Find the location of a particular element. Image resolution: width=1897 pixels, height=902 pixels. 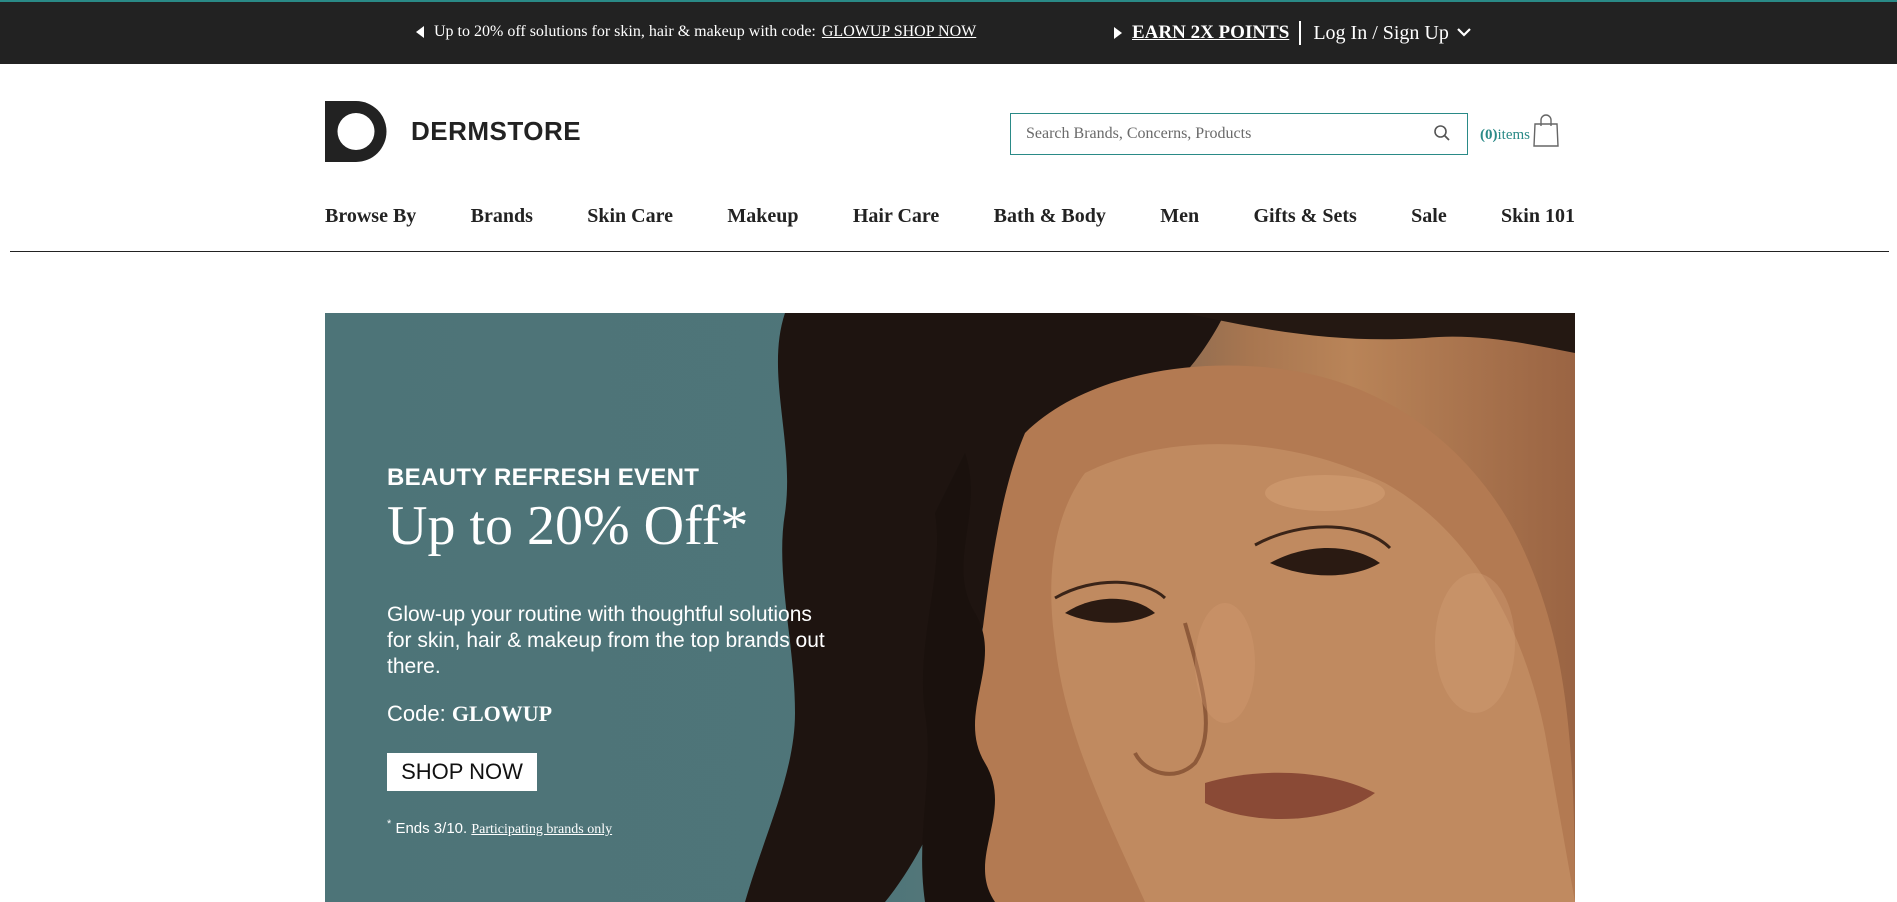

next-arrow-icon is located at coordinates (1118, 33).